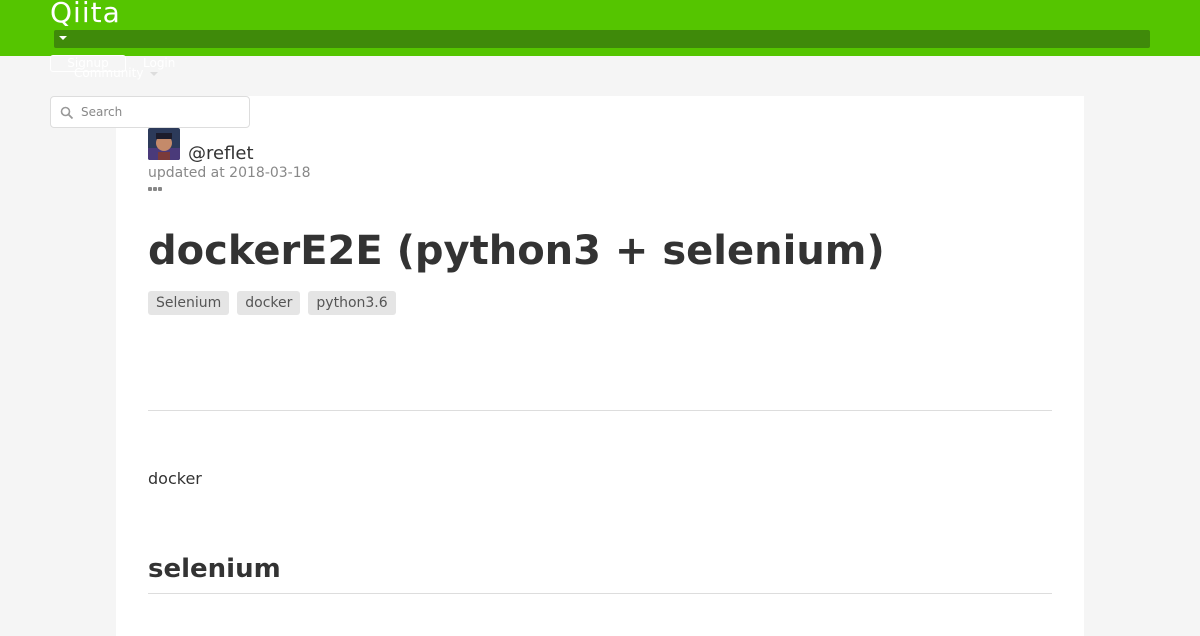  What do you see at coordinates (85, 15) in the screenshot?
I see `qiita-logo: Qiita` at bounding box center [85, 15].